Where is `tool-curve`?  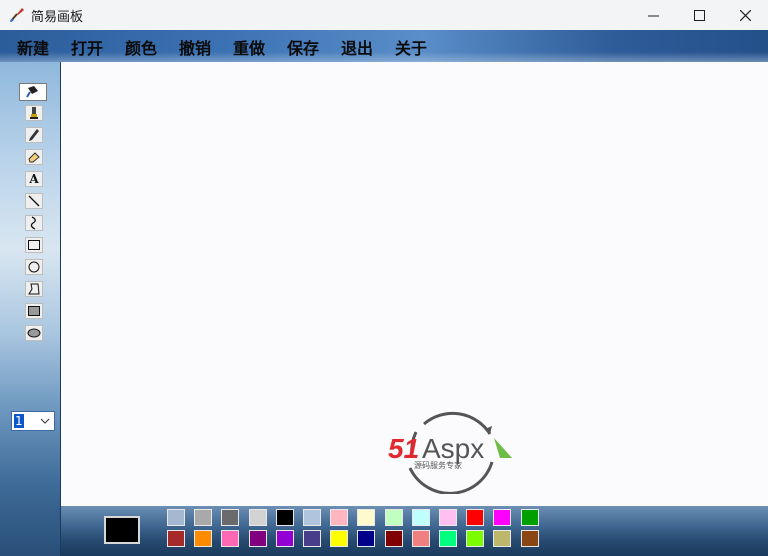 tool-curve is located at coordinates (34, 223).